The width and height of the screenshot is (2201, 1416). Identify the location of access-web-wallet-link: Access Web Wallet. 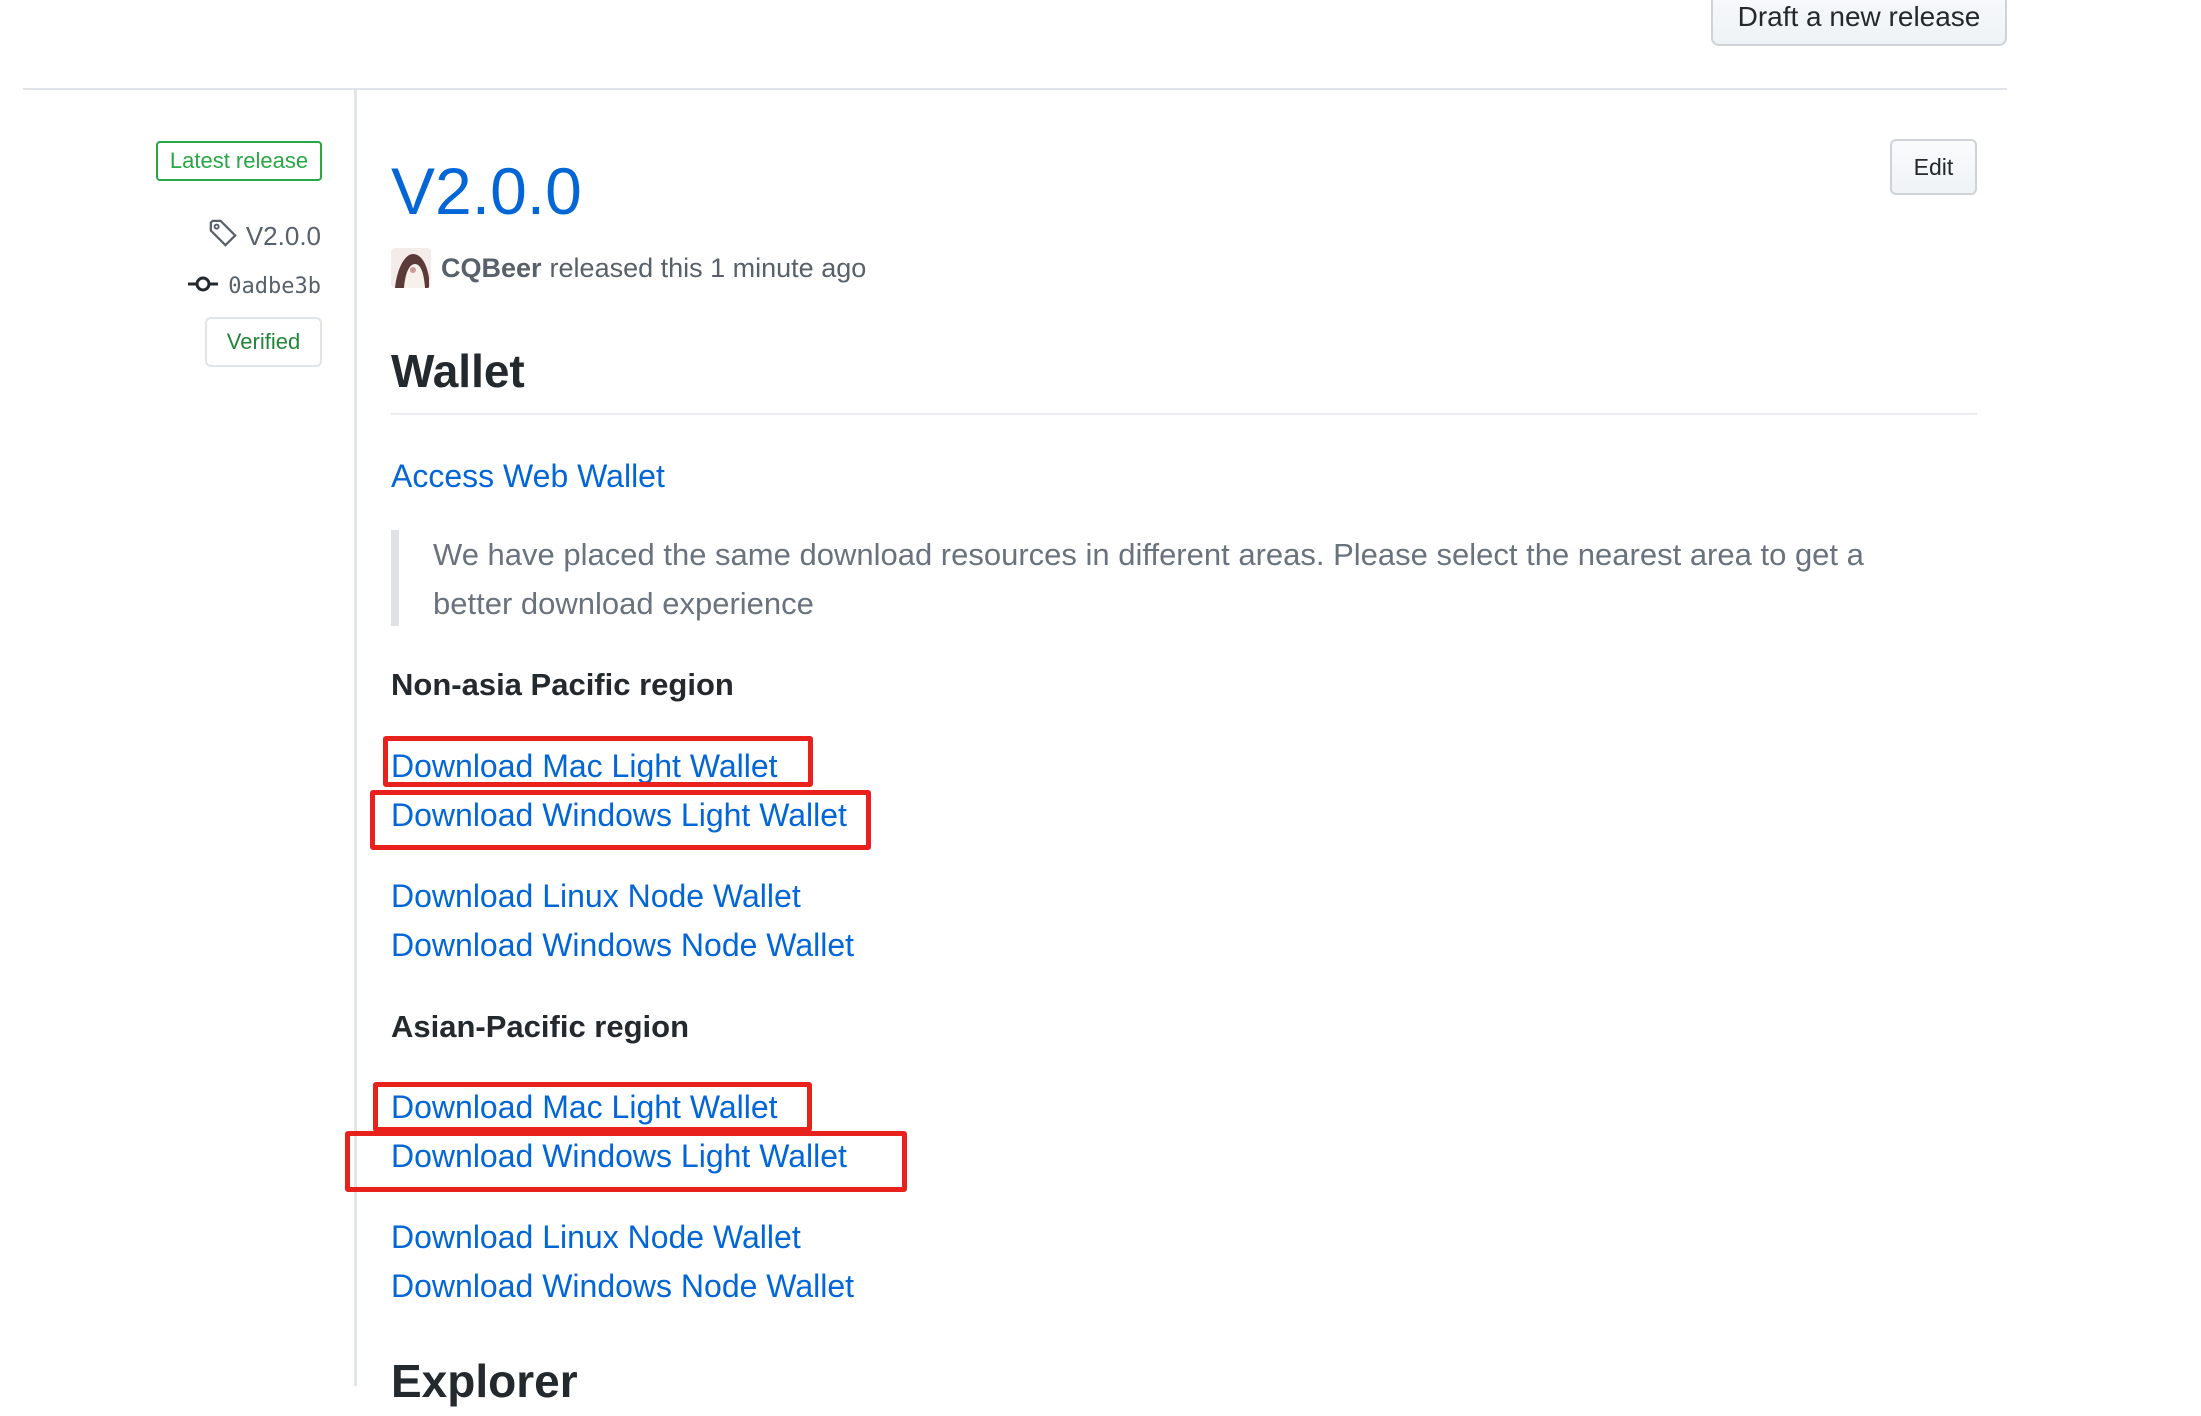
(528, 476).